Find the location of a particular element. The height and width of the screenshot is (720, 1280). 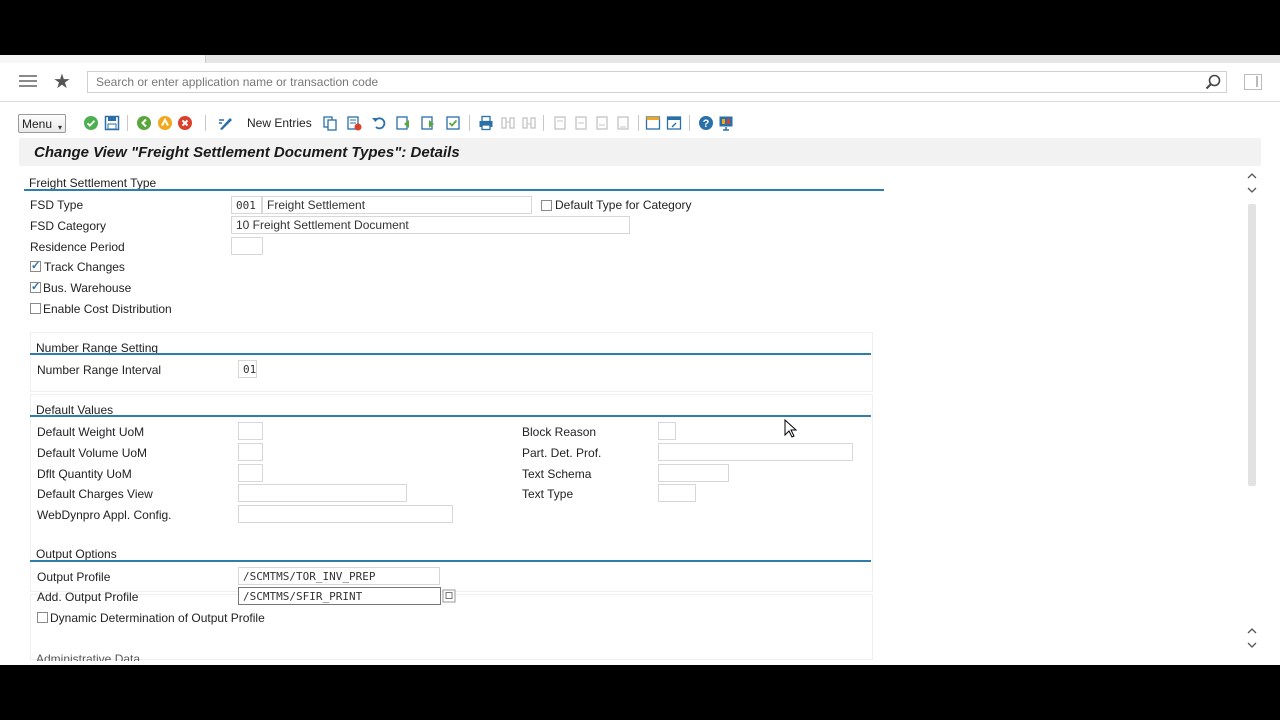

undo-icon is located at coordinates (379, 123).